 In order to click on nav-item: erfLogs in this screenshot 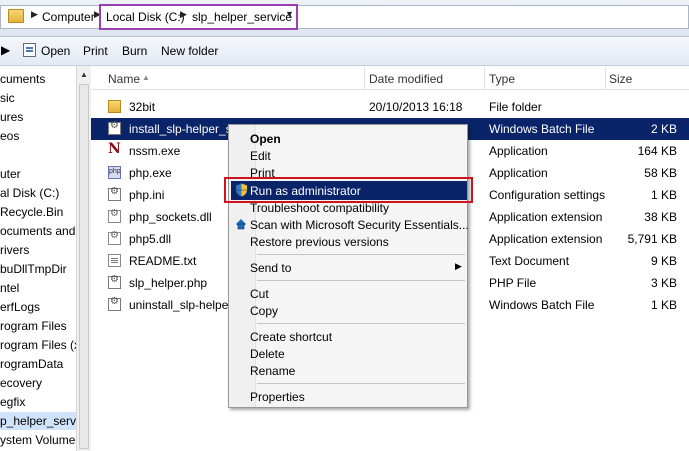, I will do `click(38, 307)`.